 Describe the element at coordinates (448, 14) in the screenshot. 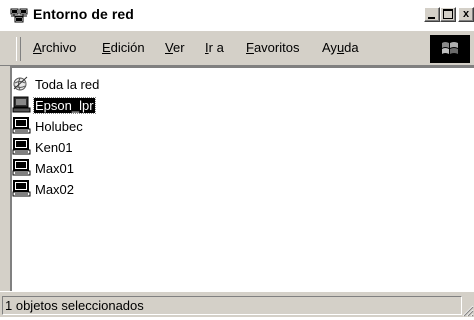

I see `maximize-button` at that location.